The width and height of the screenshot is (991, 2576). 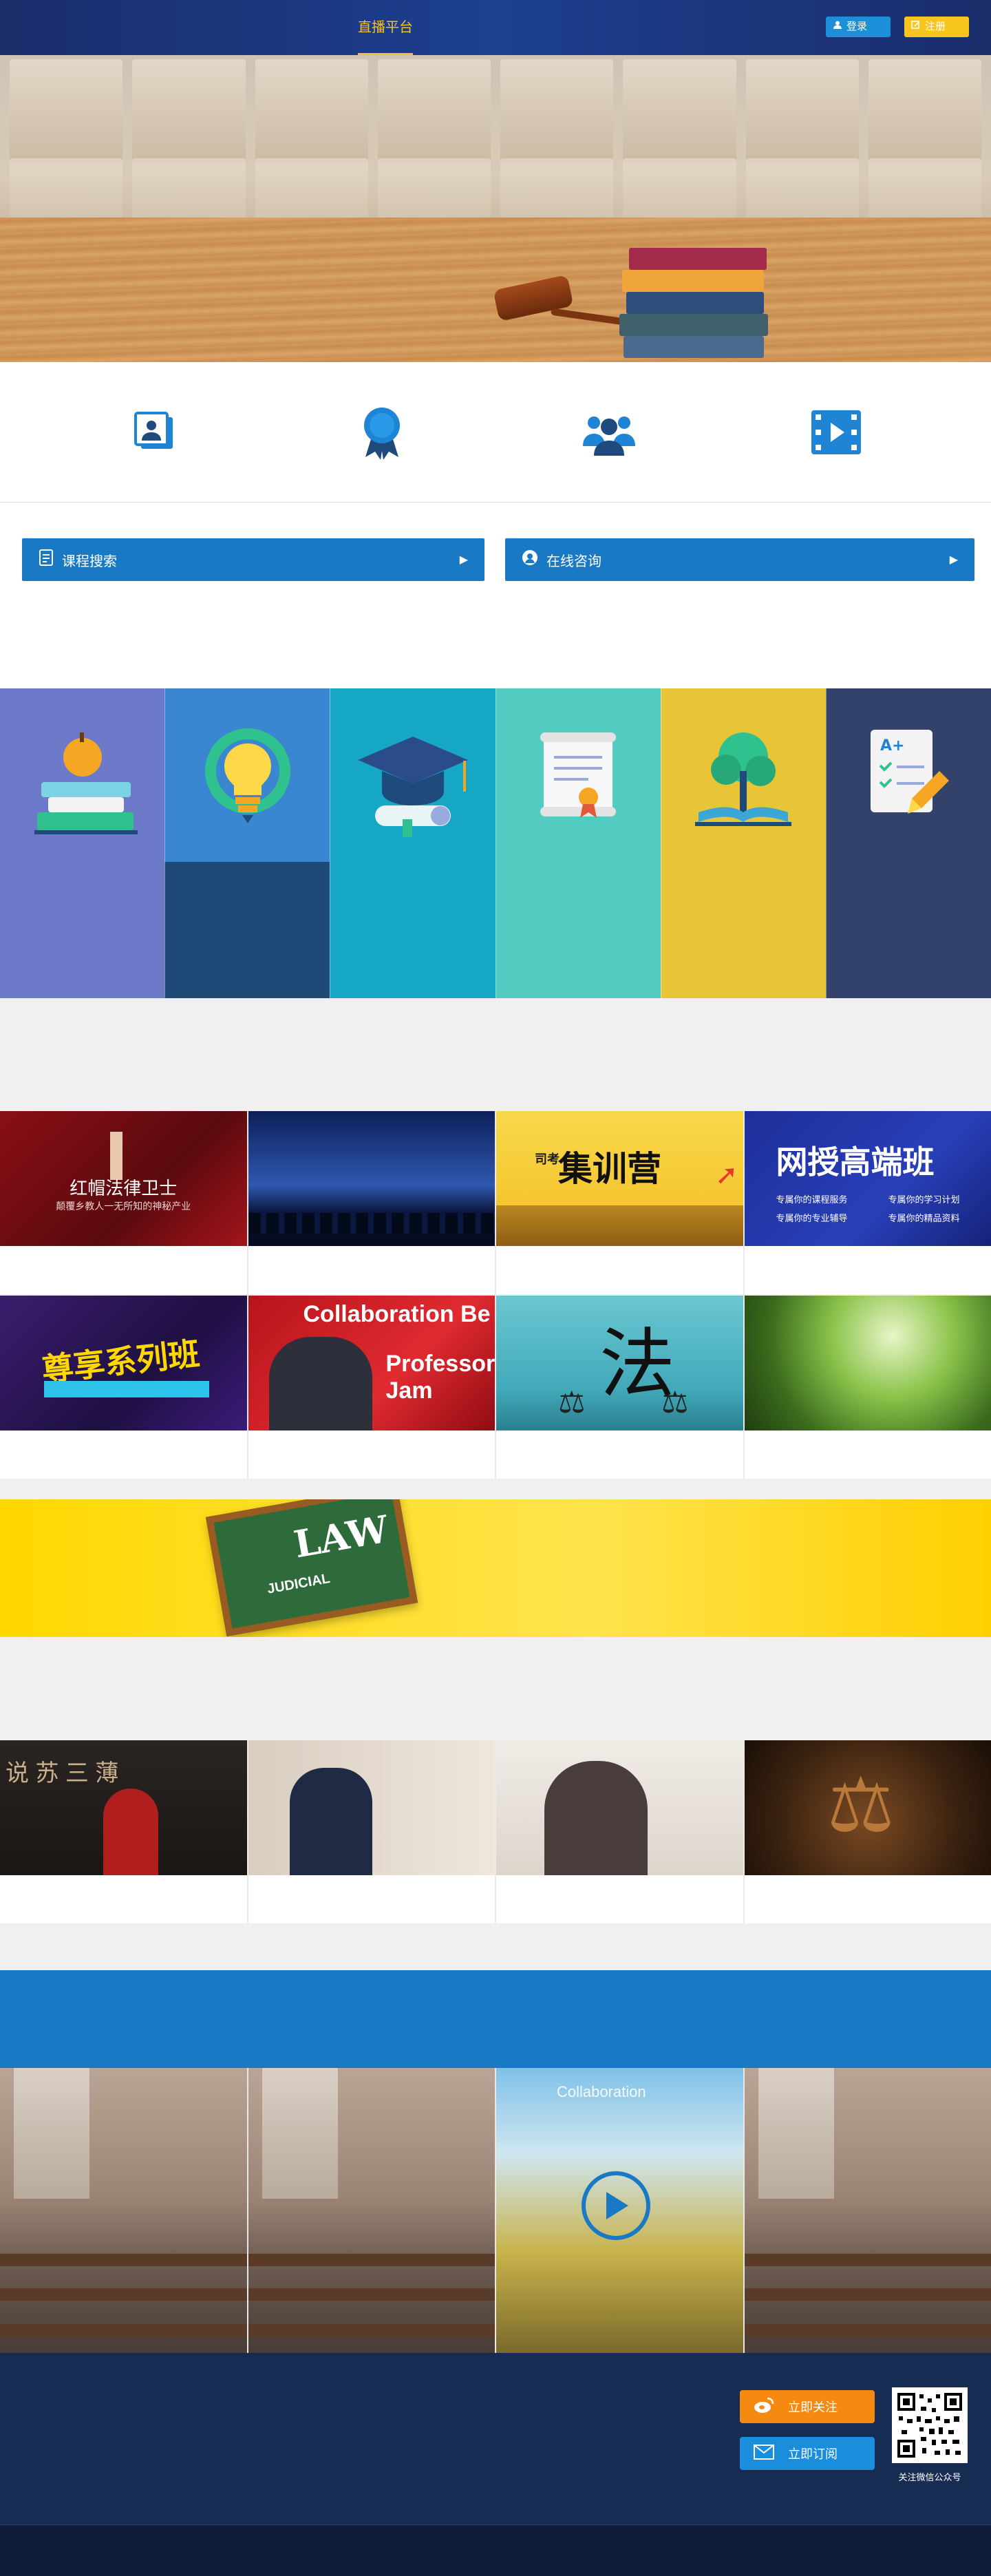 What do you see at coordinates (601, 2092) in the screenshot?
I see `featured-label: Collaboration` at bounding box center [601, 2092].